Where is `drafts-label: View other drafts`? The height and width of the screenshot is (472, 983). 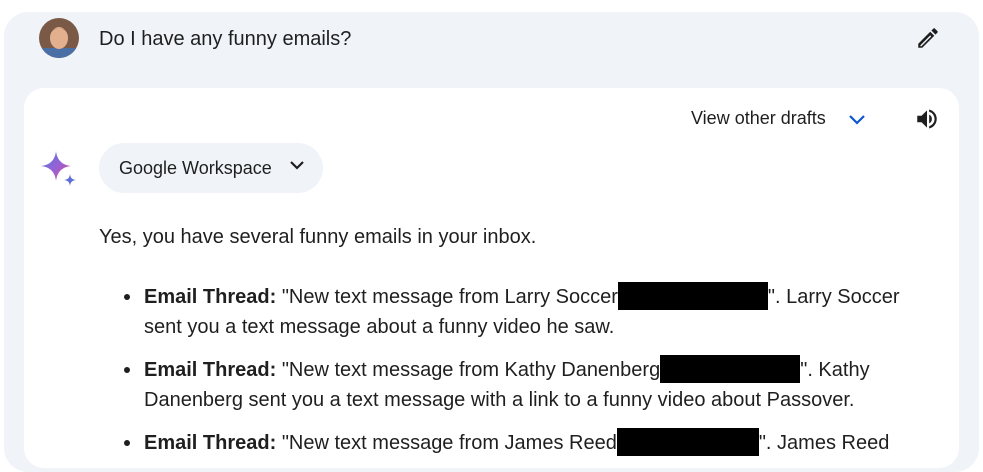
drafts-label: View other drafts is located at coordinates (758, 118).